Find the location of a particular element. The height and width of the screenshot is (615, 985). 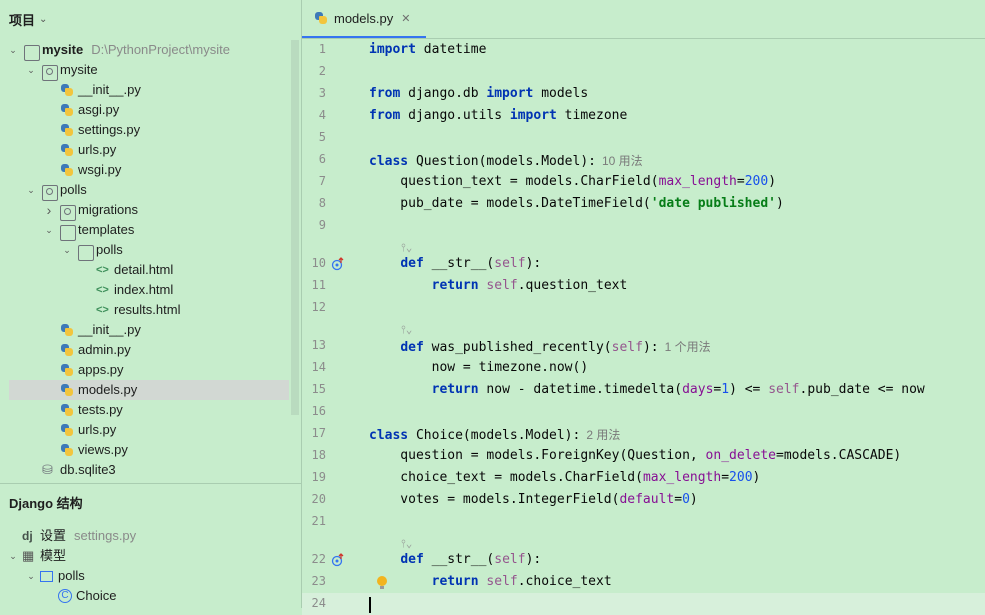

tree-item: admin.py is located at coordinates (146, 350).